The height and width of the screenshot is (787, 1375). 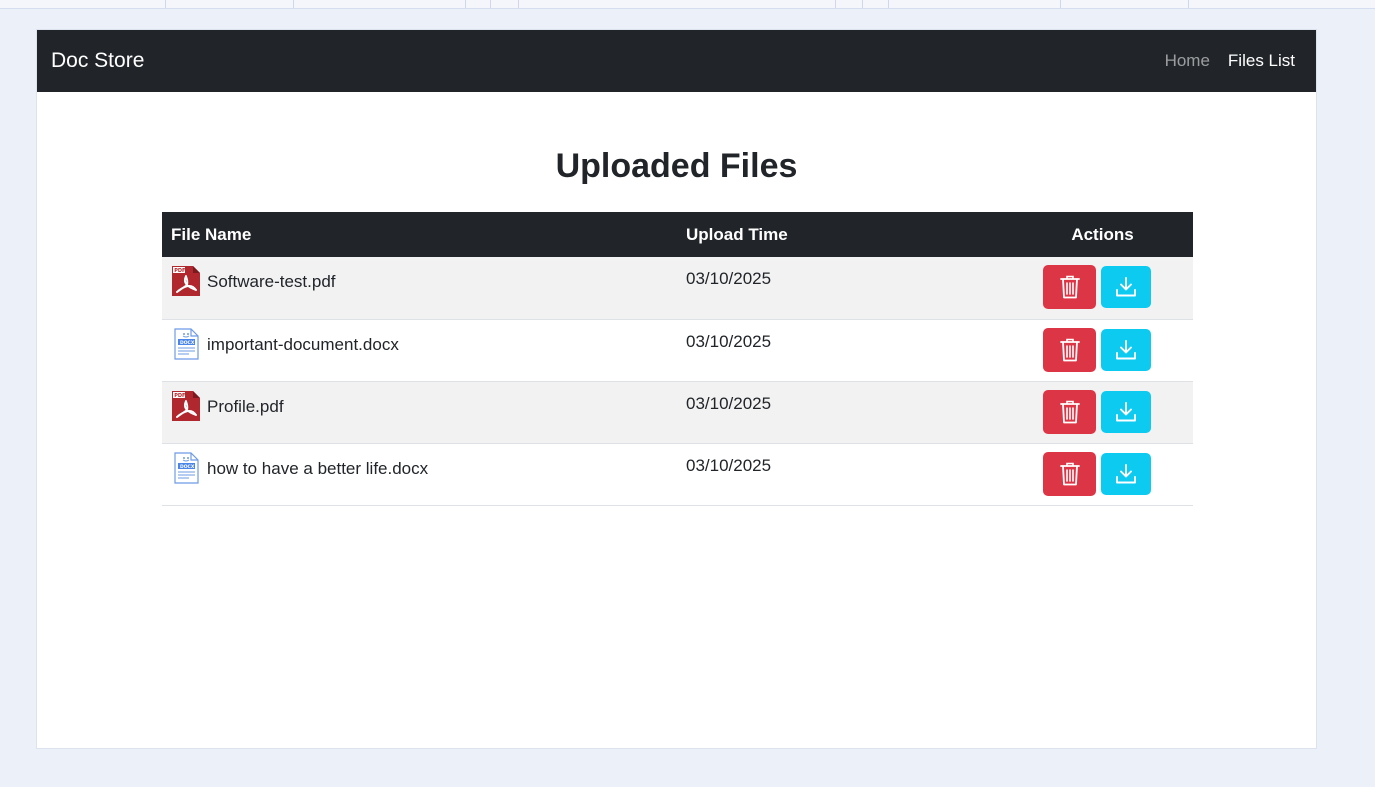 I want to click on header-upload-time: Upload Time, so click(x=844, y=234).